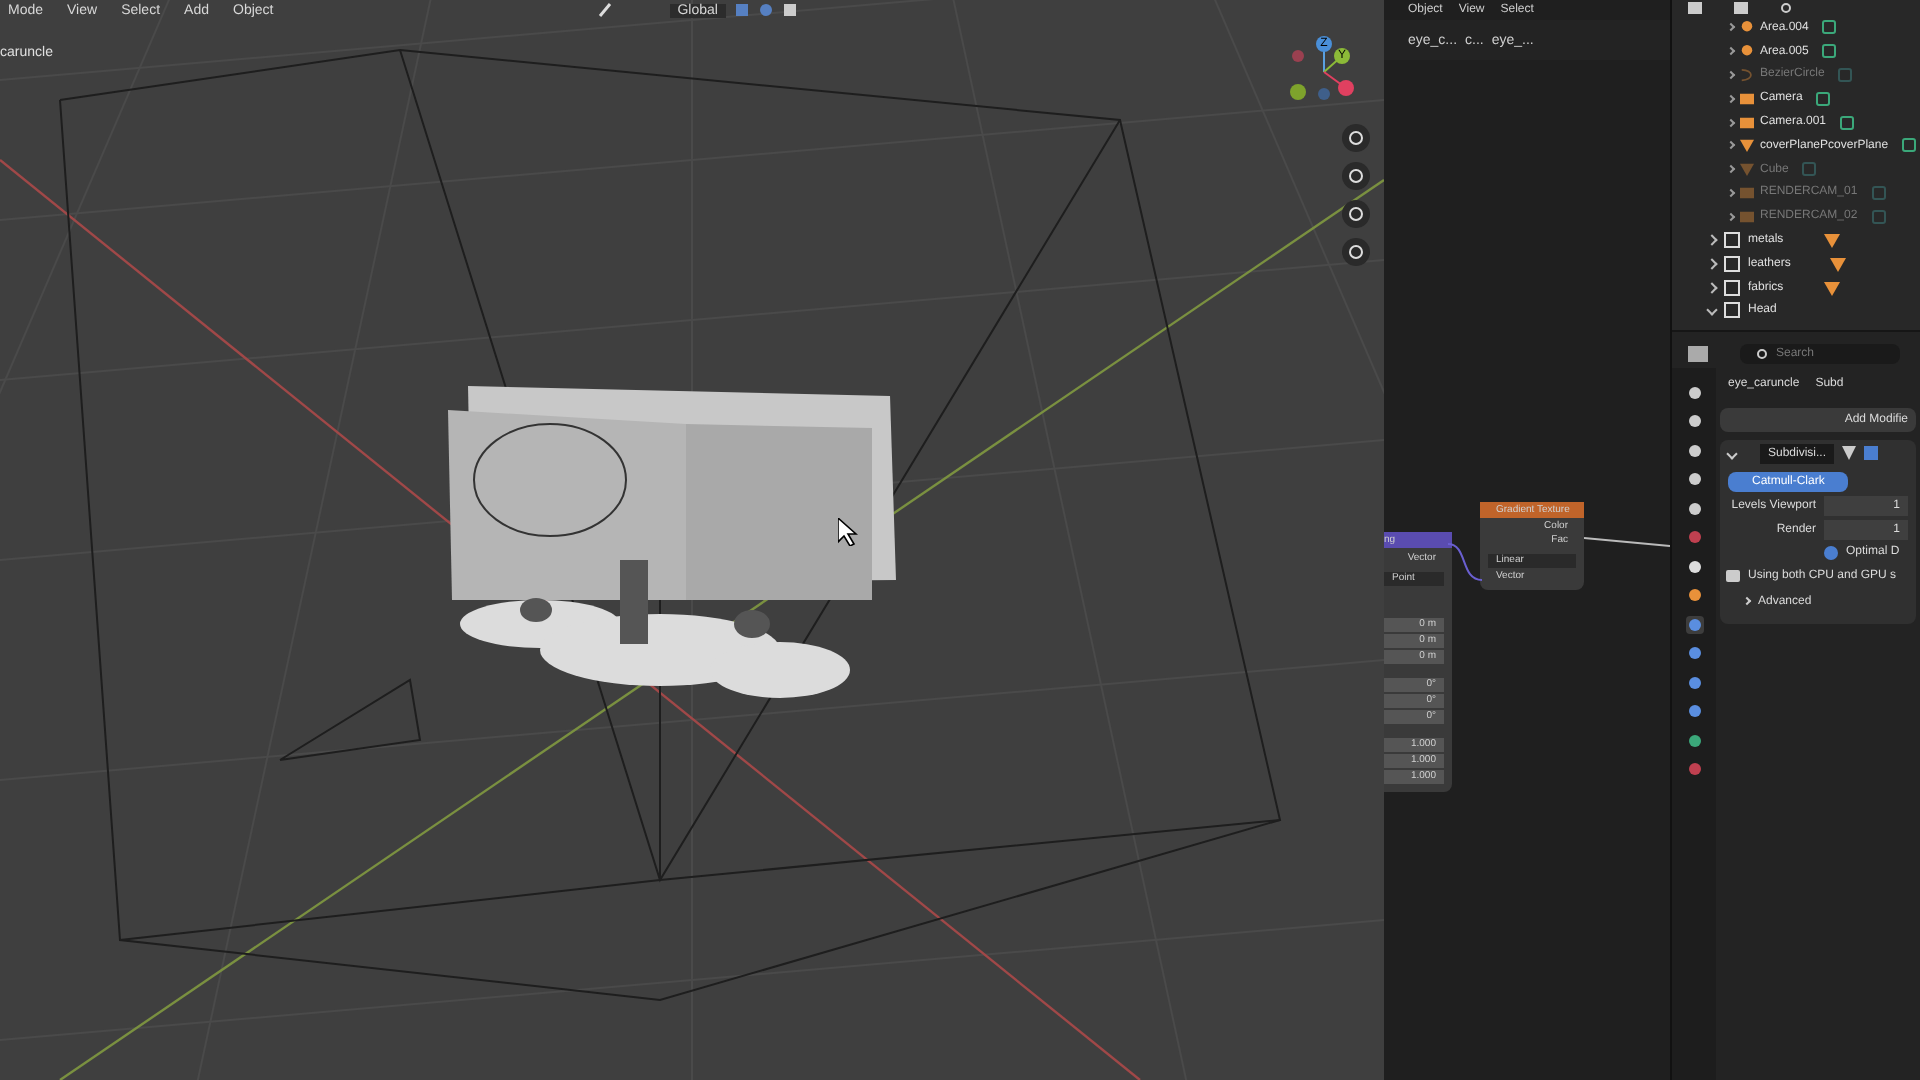 This screenshot has height=1080, width=1920. Describe the element at coordinates (1831, 552) in the screenshot. I see `checkbox` at that location.